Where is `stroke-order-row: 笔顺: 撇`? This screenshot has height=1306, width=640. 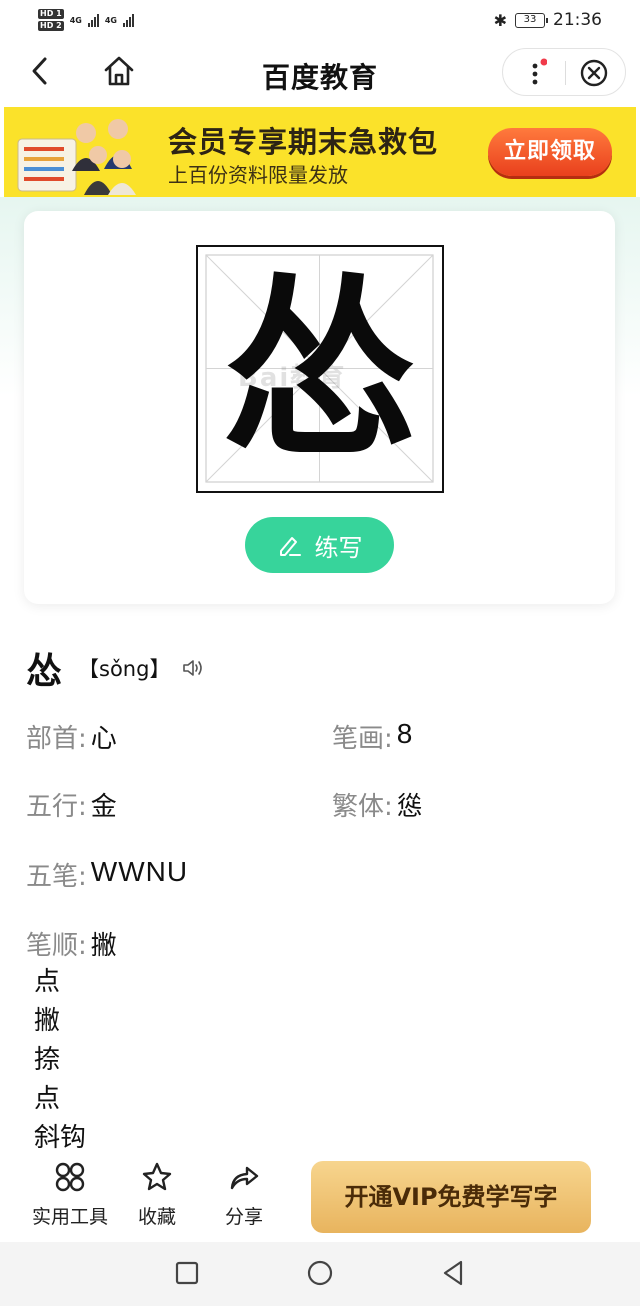 stroke-order-row: 笔顺: 撇 is located at coordinates (71, 943).